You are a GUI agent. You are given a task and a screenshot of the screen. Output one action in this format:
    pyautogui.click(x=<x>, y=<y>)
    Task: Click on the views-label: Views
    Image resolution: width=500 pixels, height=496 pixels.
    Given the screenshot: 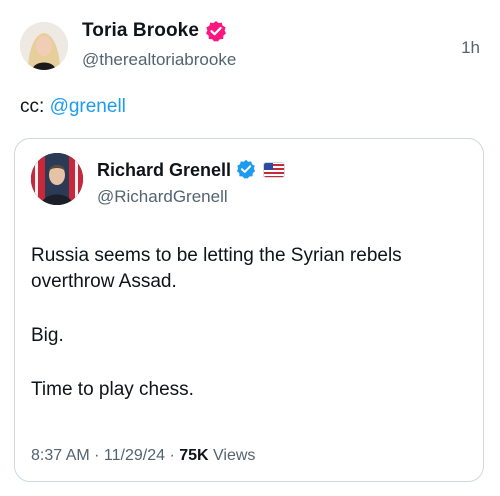 What is the action you would take?
    pyautogui.click(x=232, y=455)
    